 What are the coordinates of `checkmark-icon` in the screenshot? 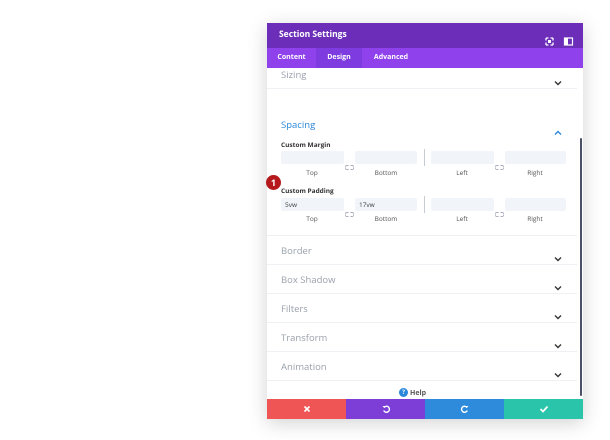 It's located at (543, 409).